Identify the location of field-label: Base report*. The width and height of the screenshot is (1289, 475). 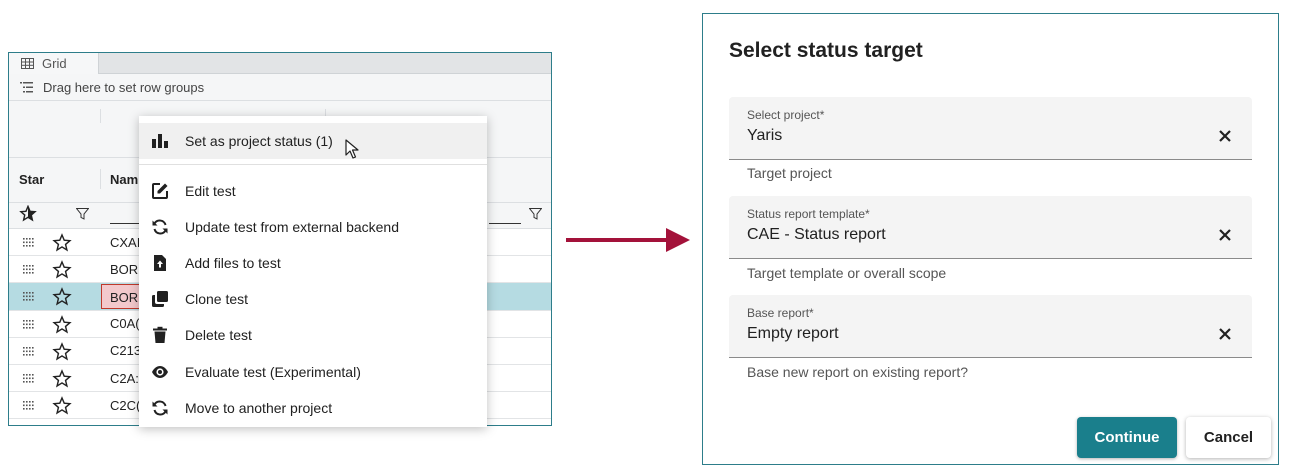
(780, 313).